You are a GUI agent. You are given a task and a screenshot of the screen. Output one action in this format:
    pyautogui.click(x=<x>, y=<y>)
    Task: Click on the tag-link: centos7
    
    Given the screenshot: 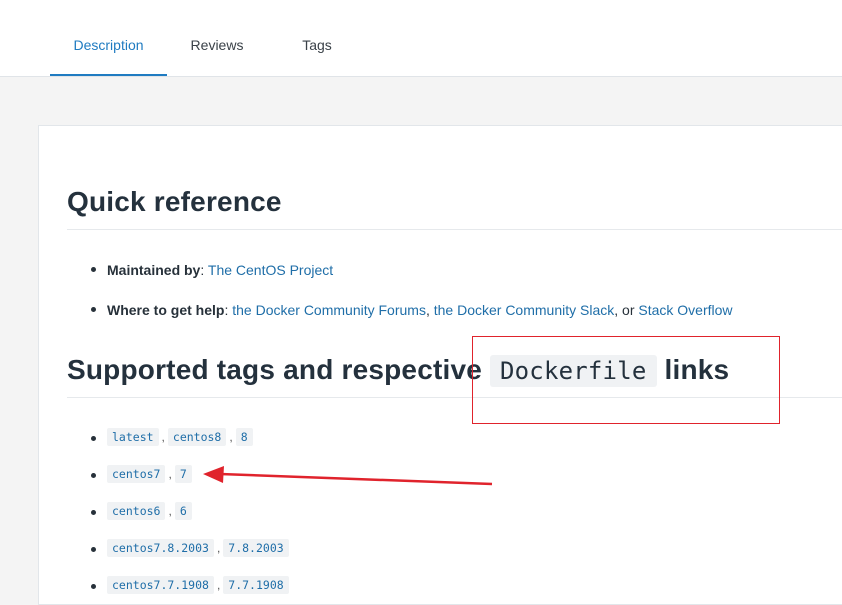 What is the action you would take?
    pyautogui.click(x=136, y=474)
    